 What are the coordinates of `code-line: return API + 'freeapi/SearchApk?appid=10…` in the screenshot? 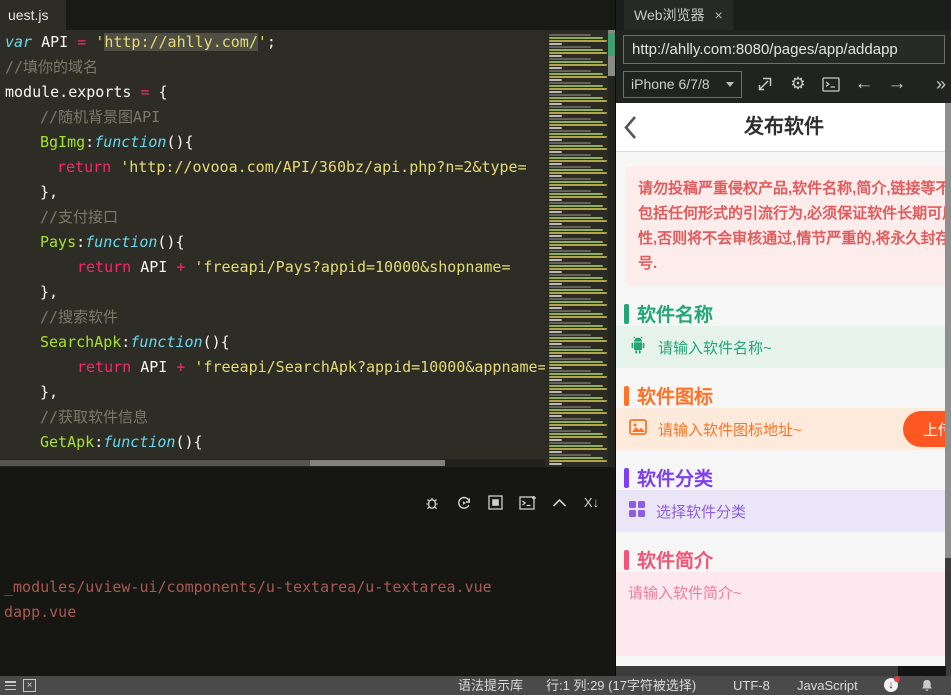 It's located at (272, 367).